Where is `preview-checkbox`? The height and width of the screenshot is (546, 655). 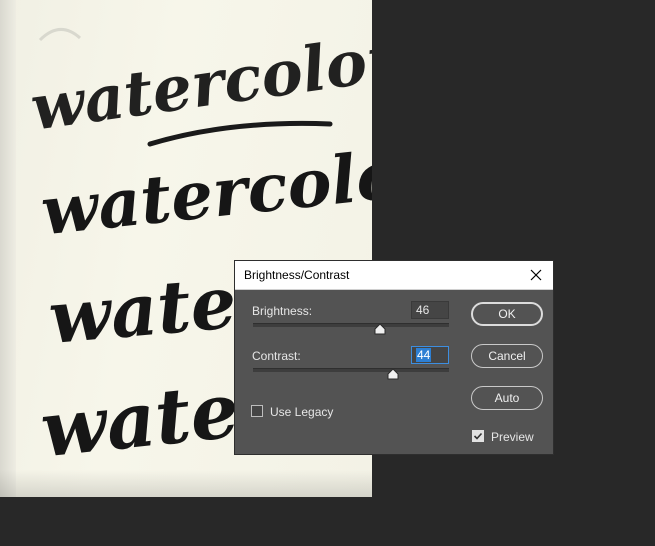 preview-checkbox is located at coordinates (478, 436).